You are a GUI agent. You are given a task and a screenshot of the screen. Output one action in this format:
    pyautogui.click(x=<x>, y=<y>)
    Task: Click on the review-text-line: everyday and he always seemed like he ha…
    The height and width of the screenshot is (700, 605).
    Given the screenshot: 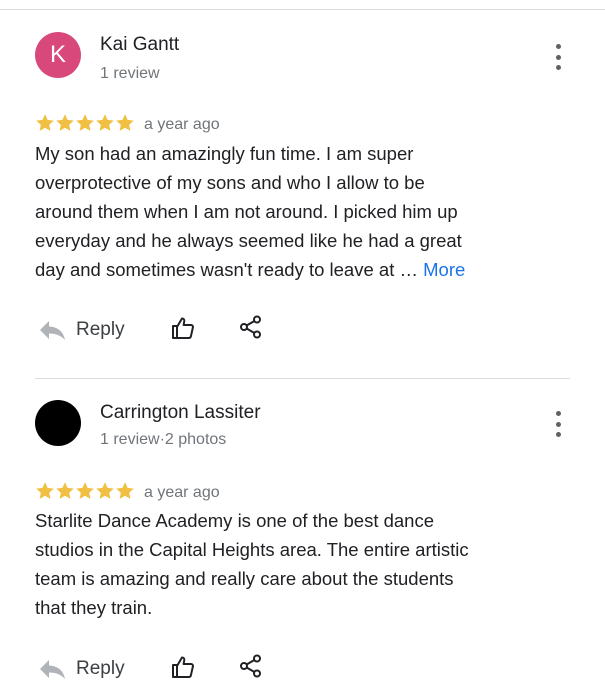 What is the action you would take?
    pyautogui.click(x=248, y=240)
    